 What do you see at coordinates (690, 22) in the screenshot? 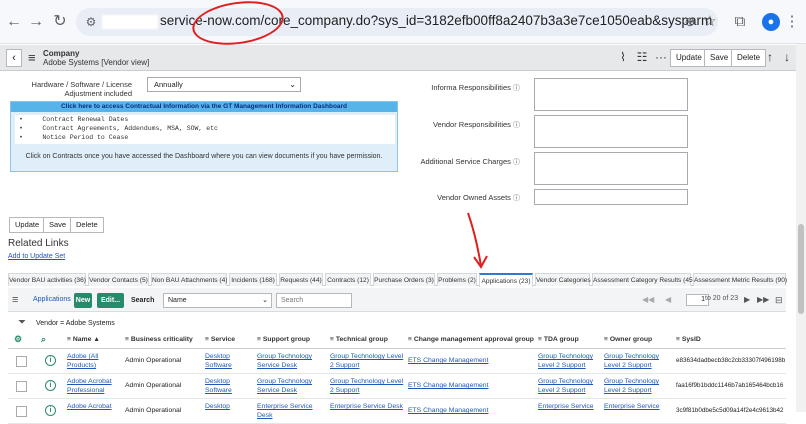
I see `zoom-icon: ⊕` at bounding box center [690, 22].